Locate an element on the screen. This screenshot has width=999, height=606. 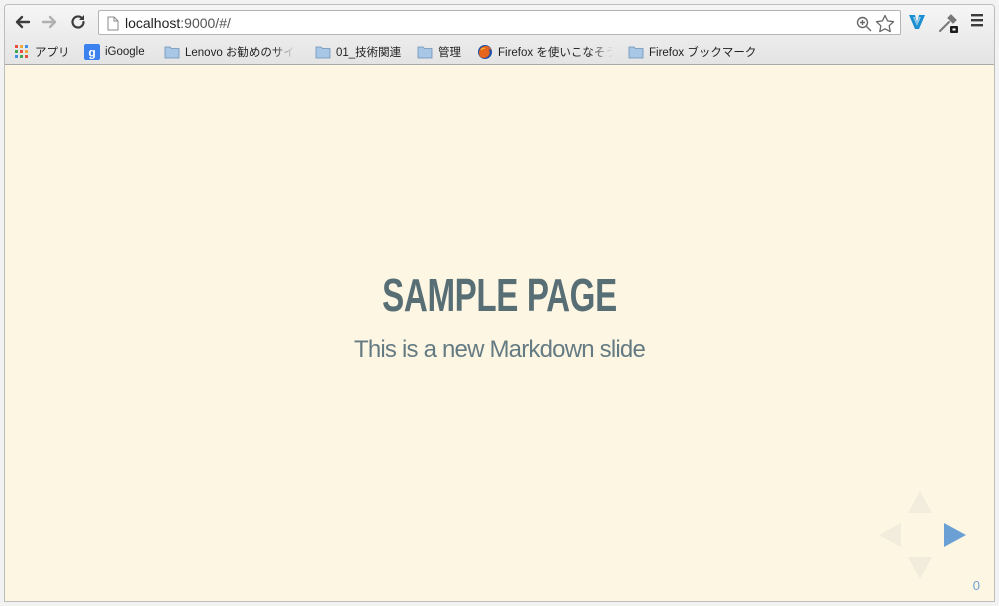
extension-v-button is located at coordinates (918, 23).